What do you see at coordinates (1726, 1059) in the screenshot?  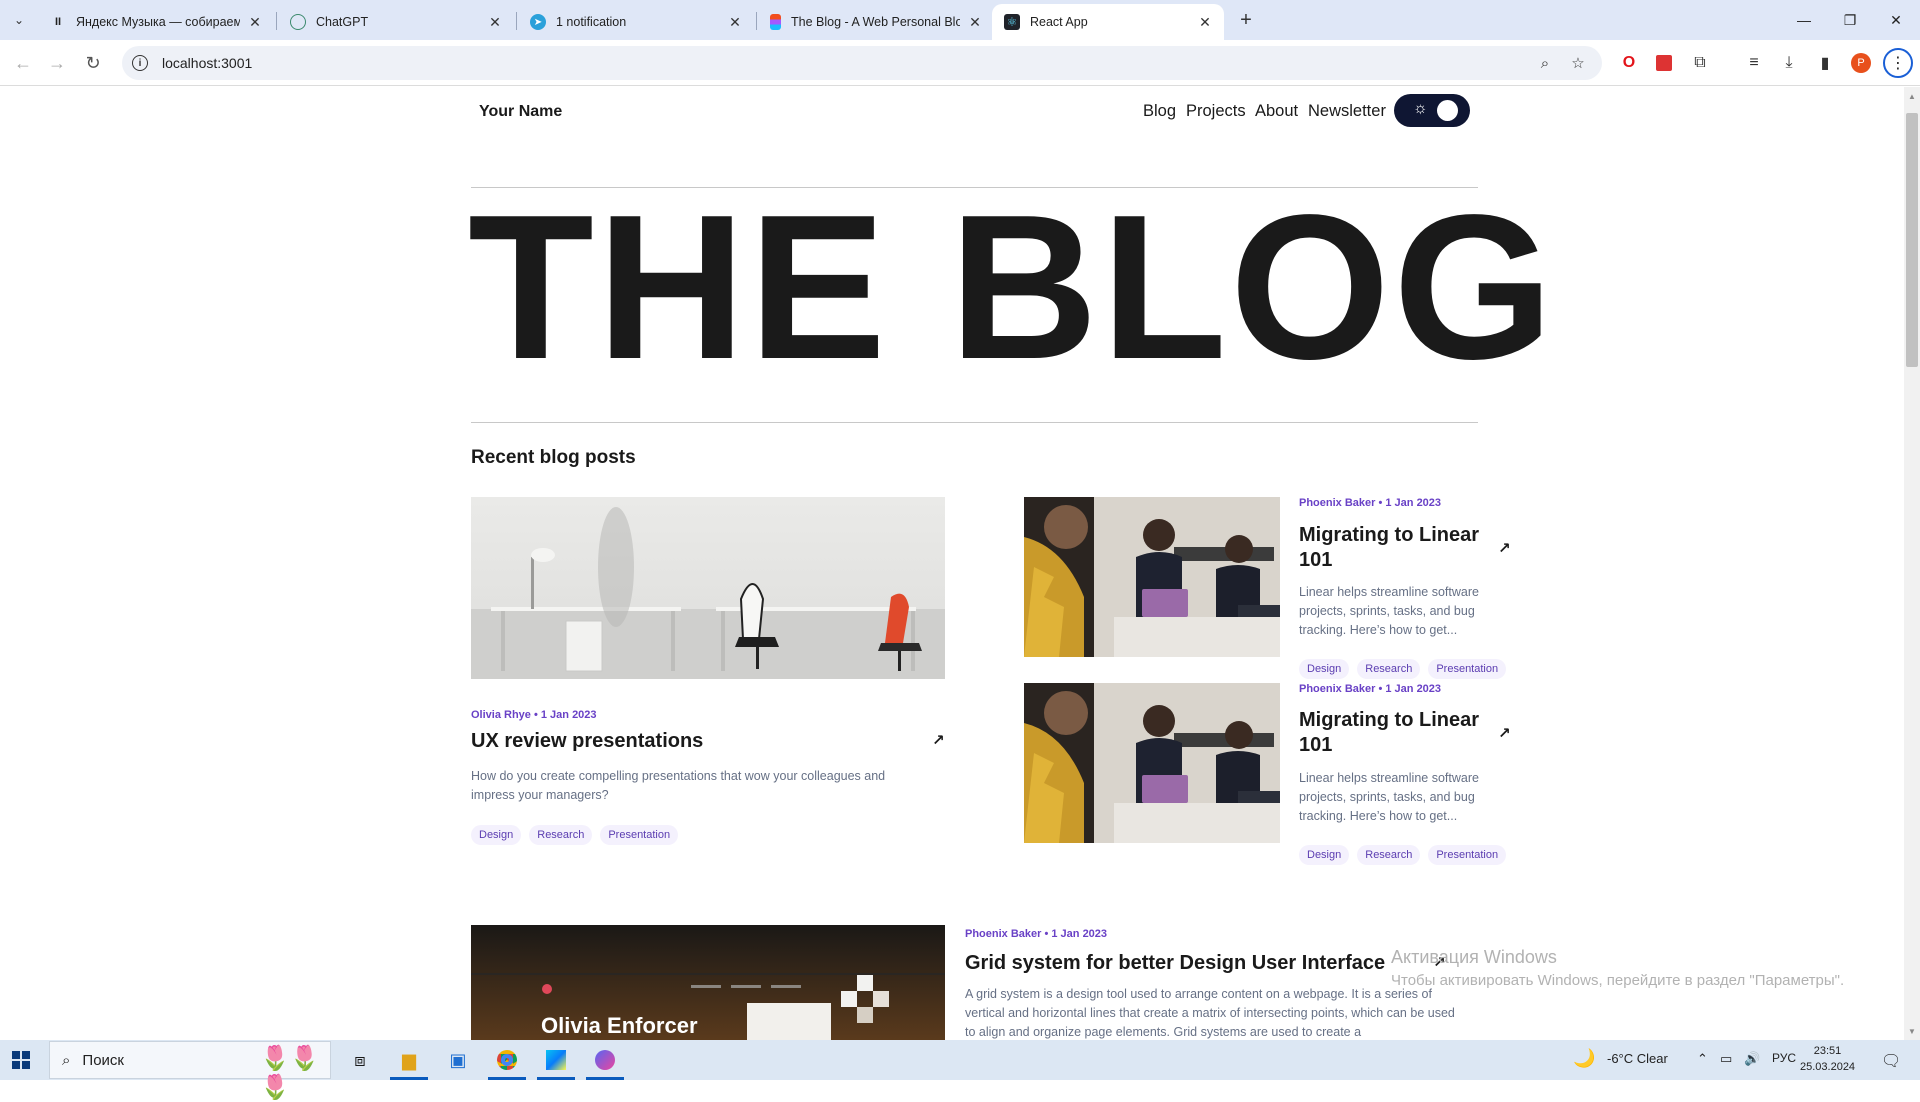 I see `network-icon: ▭` at bounding box center [1726, 1059].